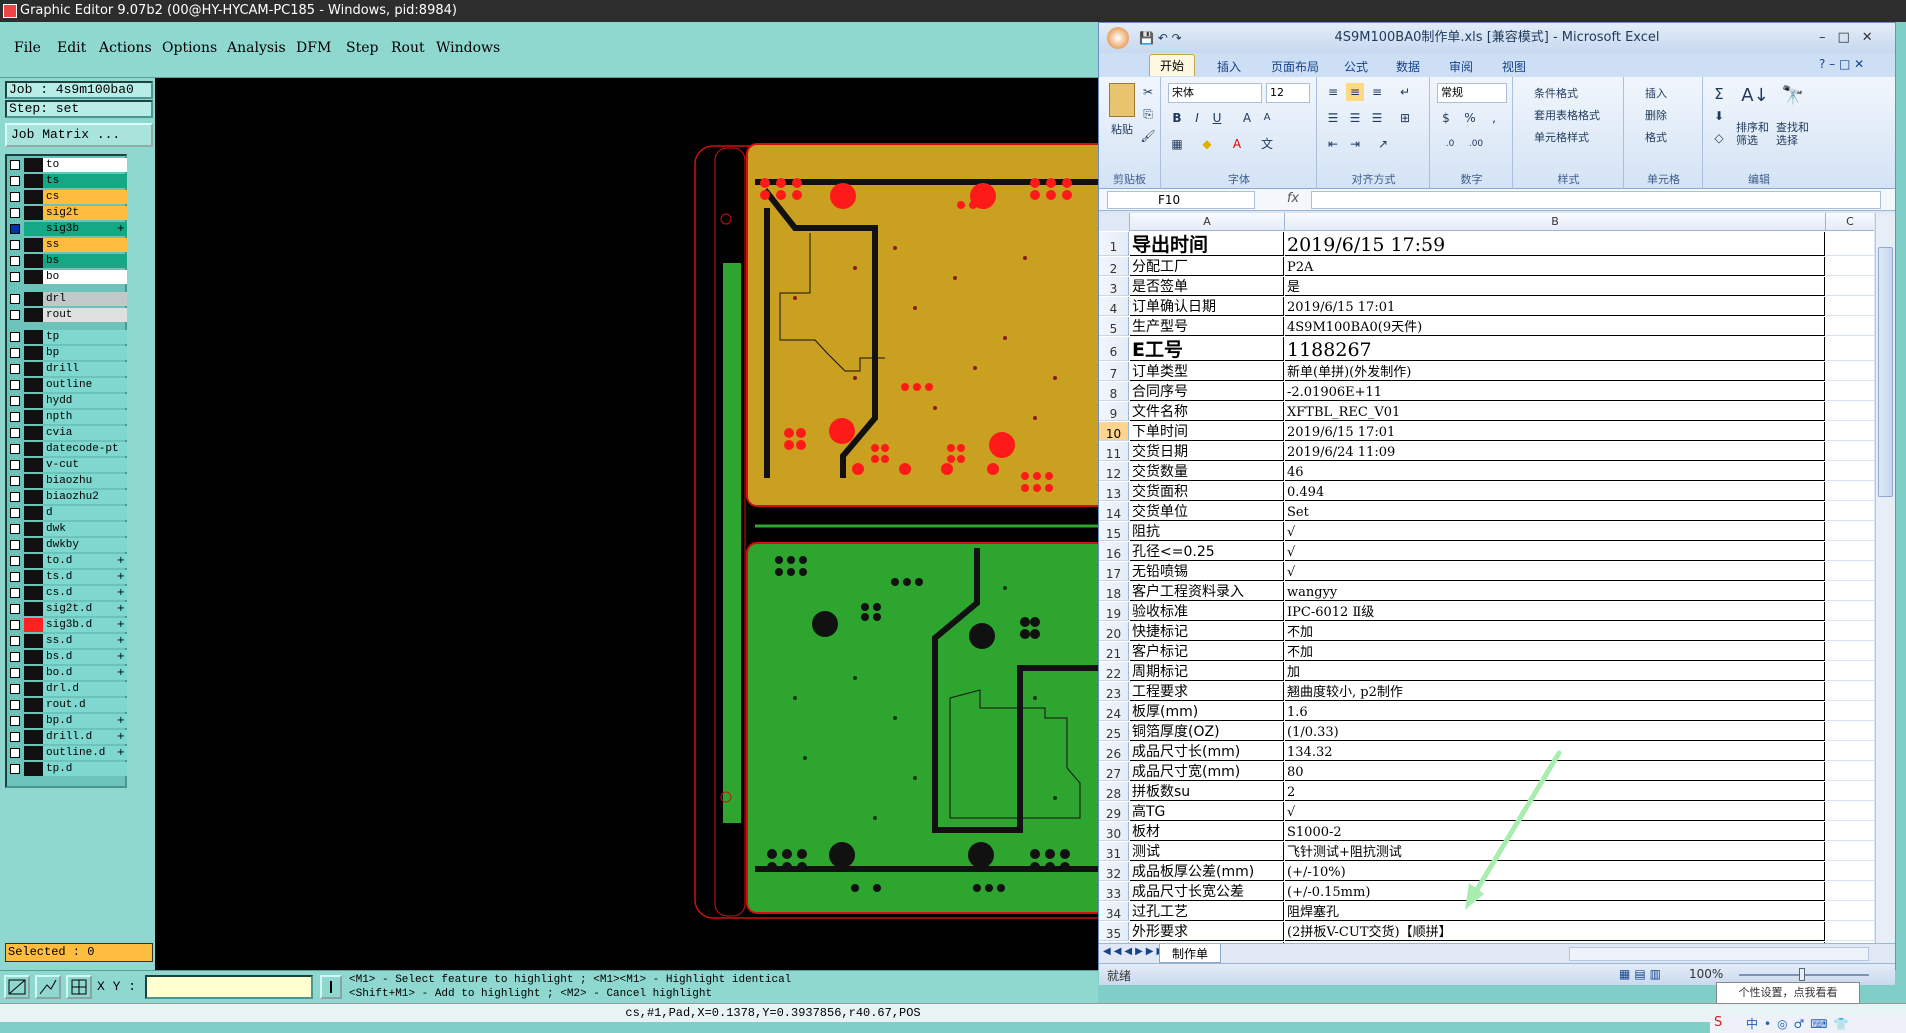  Describe the element at coordinates (1555, 571) in the screenshot. I see `cell-b: √` at that location.